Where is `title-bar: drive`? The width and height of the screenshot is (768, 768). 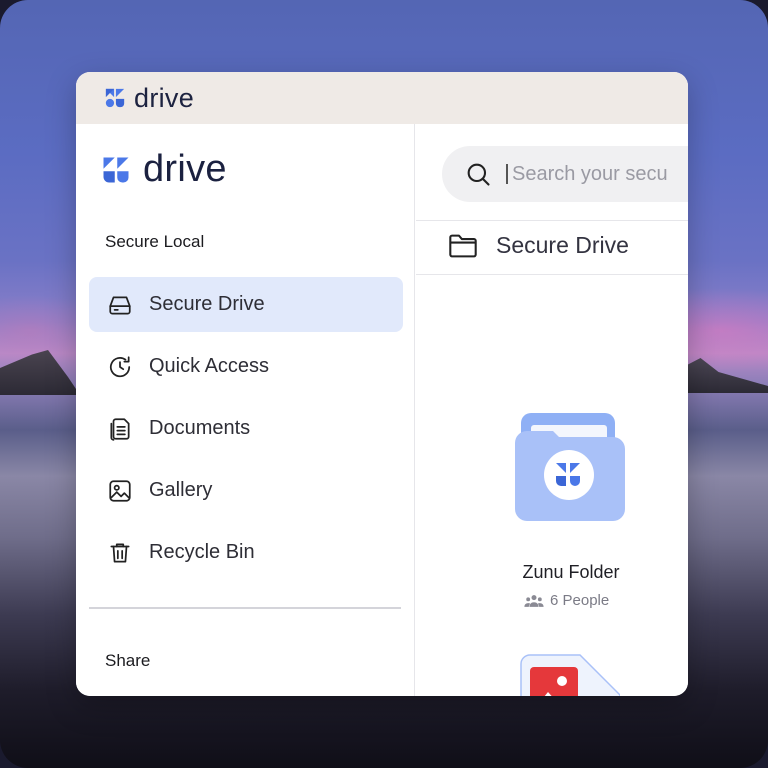
title-bar: drive is located at coordinates (382, 98).